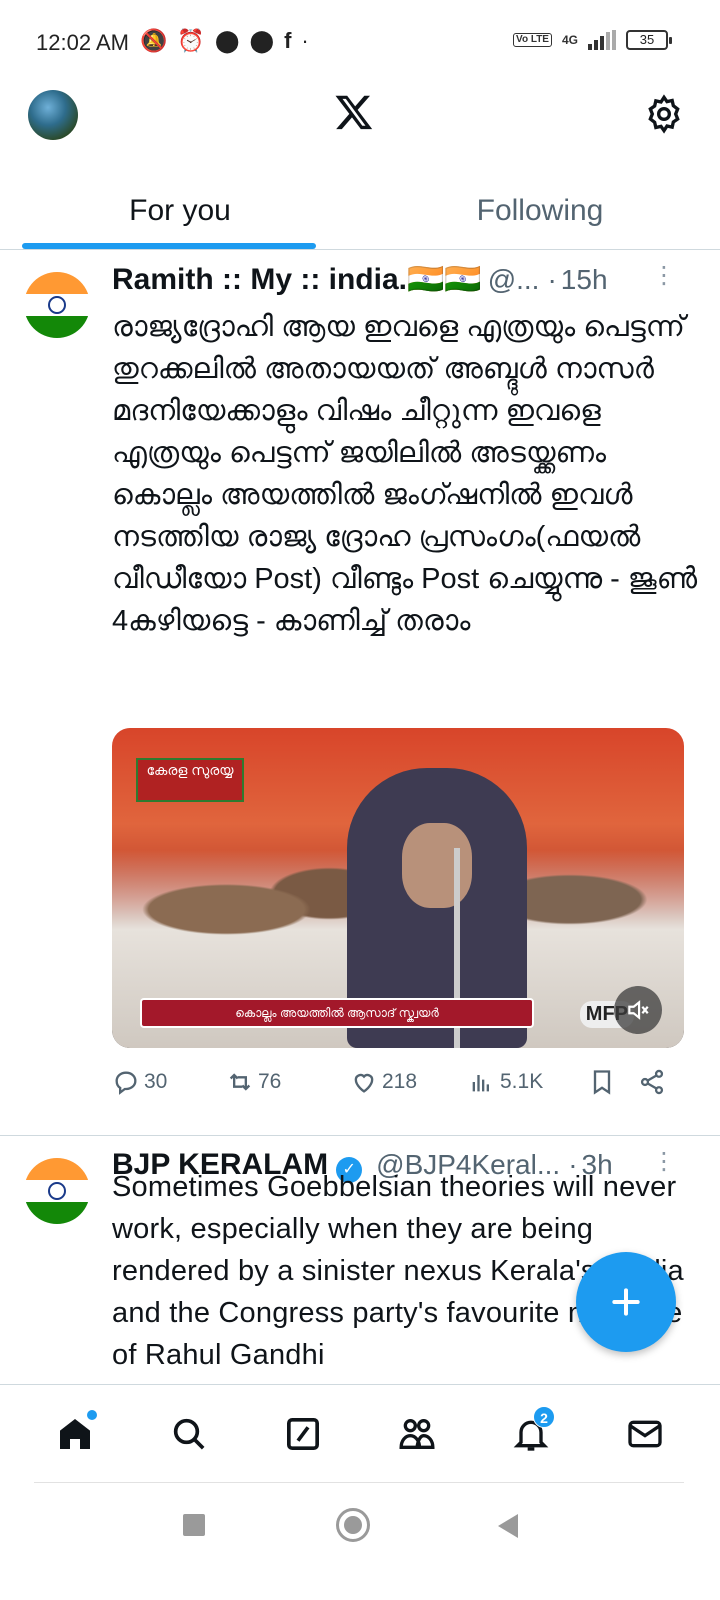 The height and width of the screenshot is (1600, 720). I want to click on speaker-muted-icon, so click(638, 1010).